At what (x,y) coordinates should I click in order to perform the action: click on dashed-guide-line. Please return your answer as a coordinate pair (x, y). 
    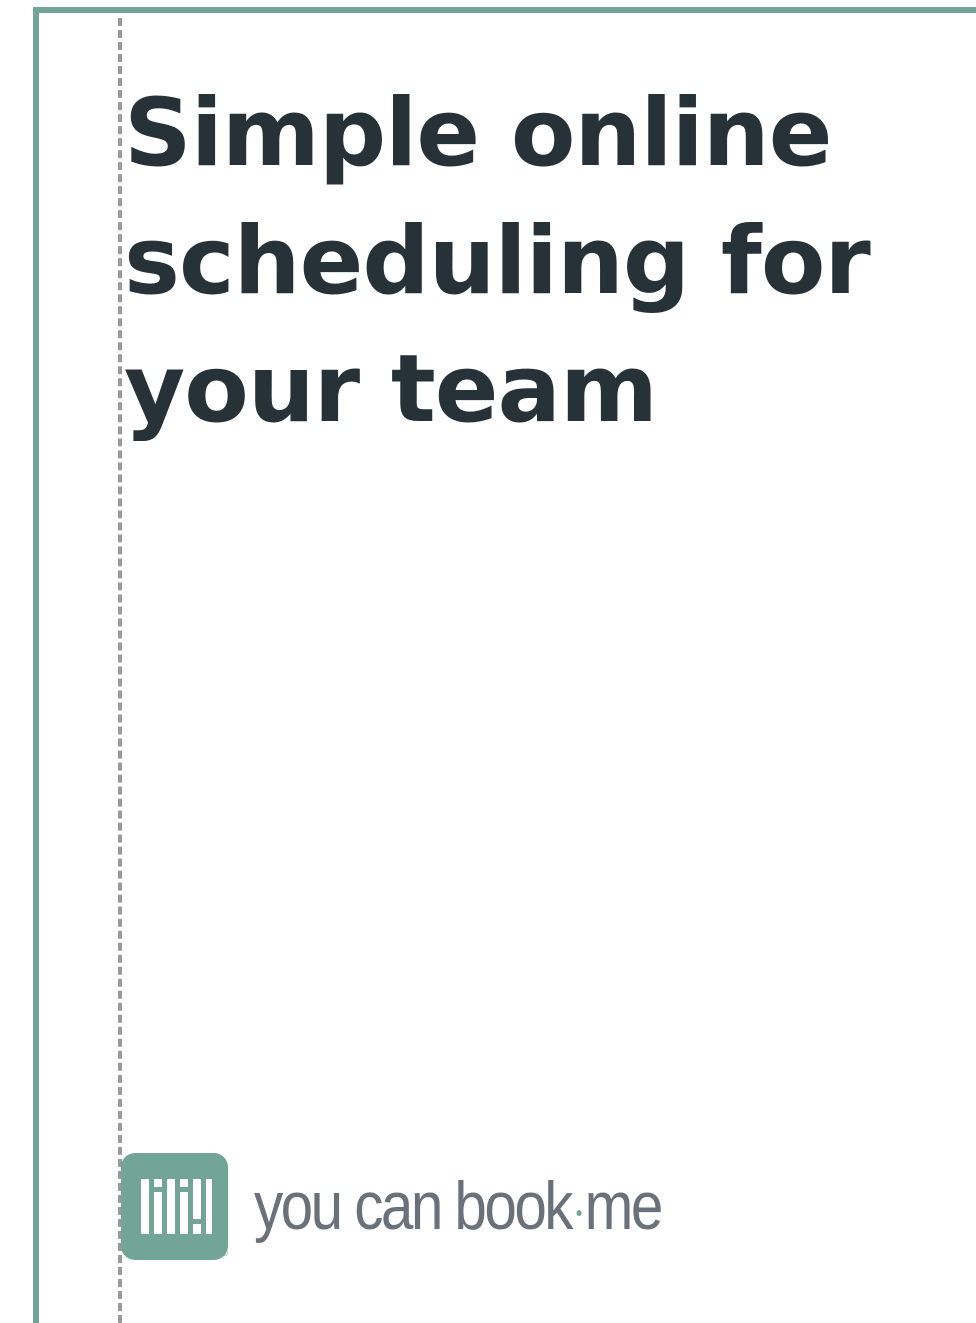
    Looking at the image, I should click on (120, 670).